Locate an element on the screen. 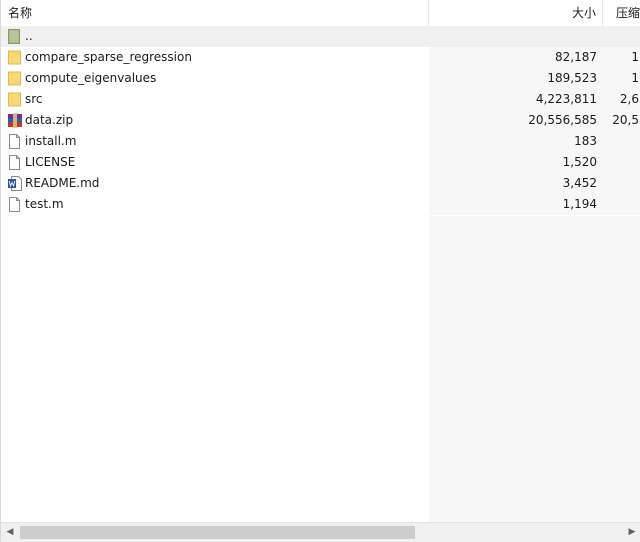 This screenshot has height=542, width=640. list-item: compare_sparse_regression 82,187 1 is located at coordinates (320, 57).